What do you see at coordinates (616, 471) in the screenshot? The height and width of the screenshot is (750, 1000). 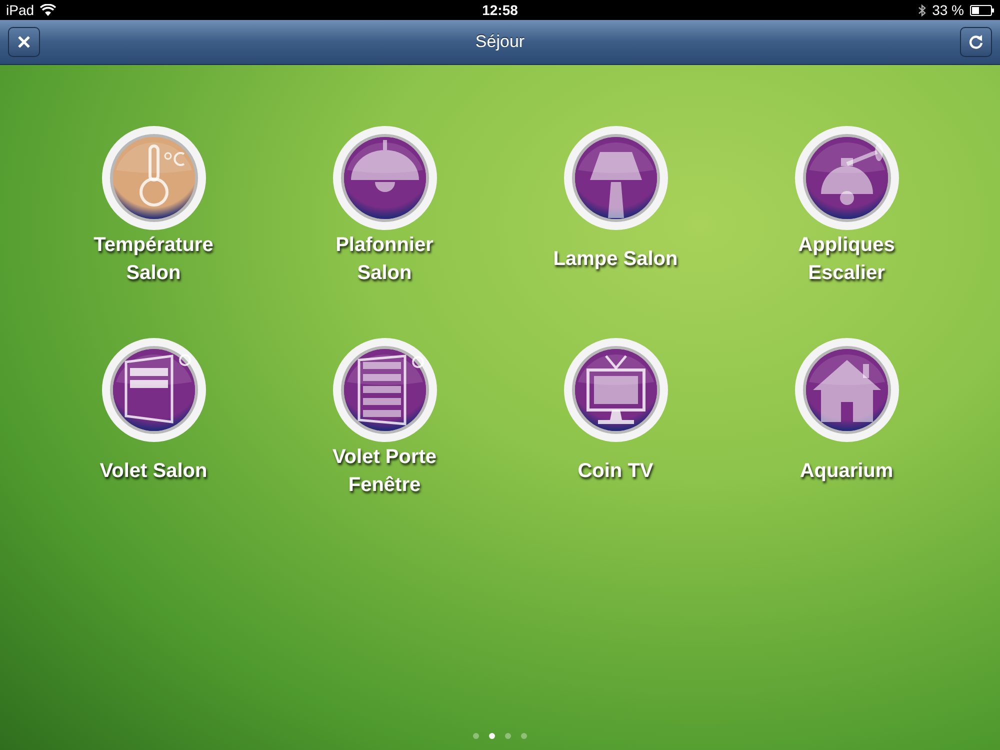 I see `tile-label: Coin TV` at bounding box center [616, 471].